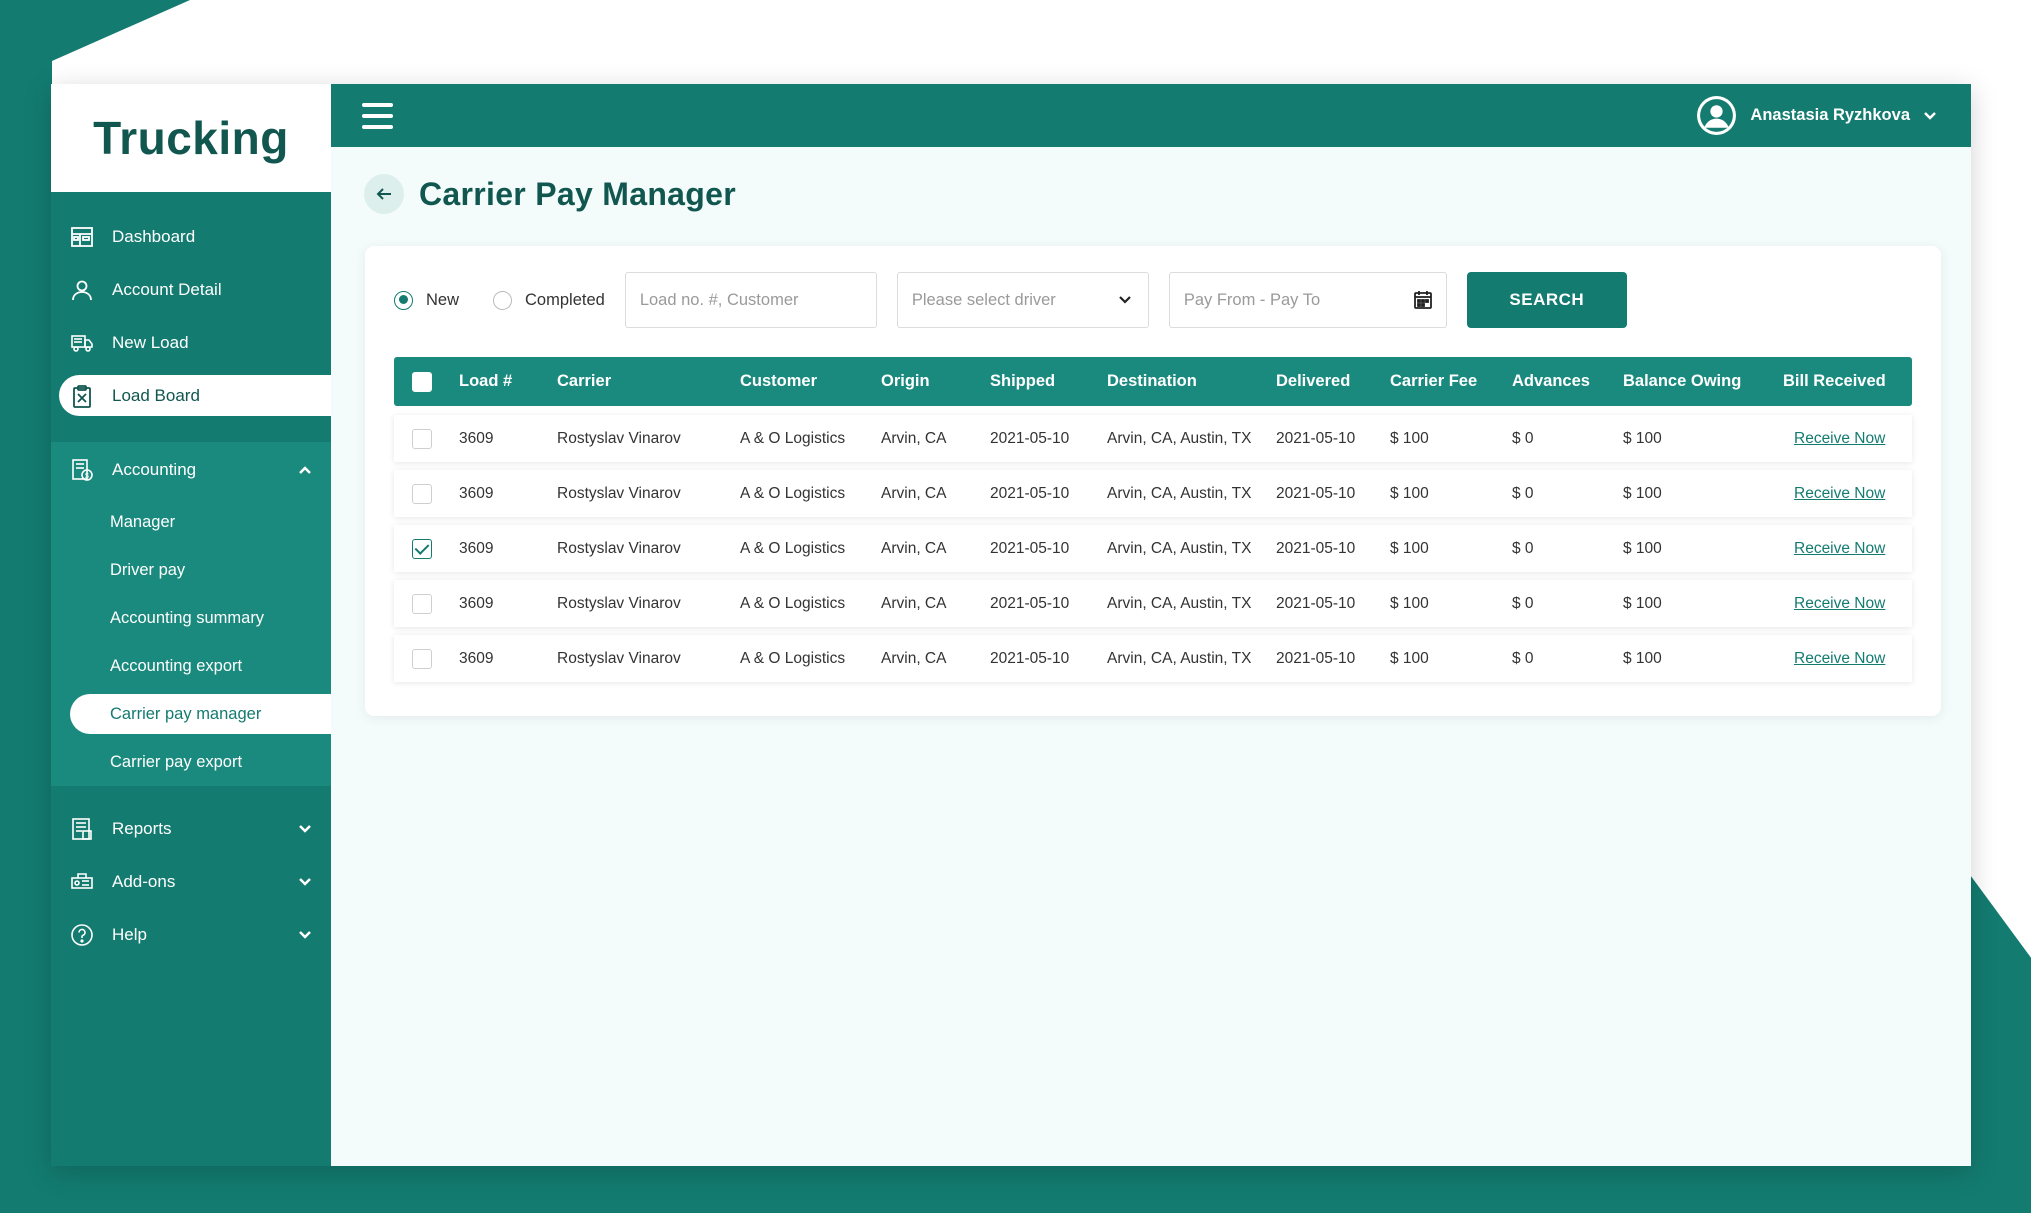  What do you see at coordinates (549, 300) in the screenshot?
I see `radio-completed: Completed` at bounding box center [549, 300].